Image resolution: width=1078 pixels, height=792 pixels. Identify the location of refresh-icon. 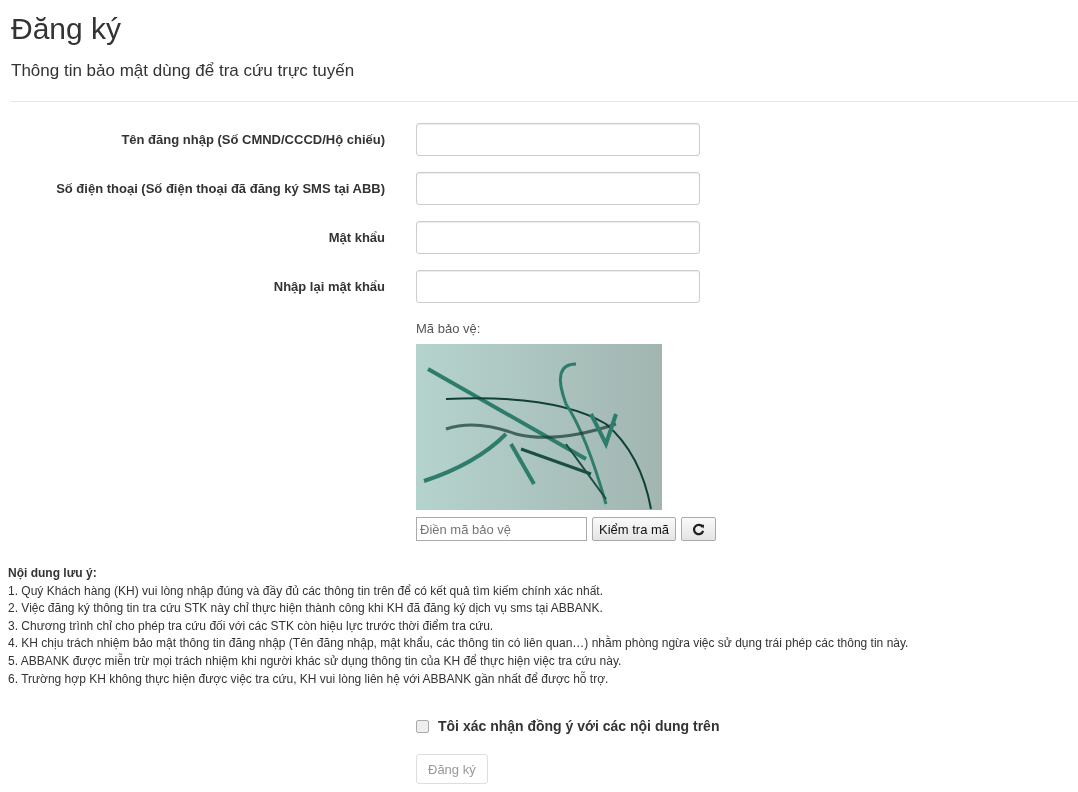
(699, 529).